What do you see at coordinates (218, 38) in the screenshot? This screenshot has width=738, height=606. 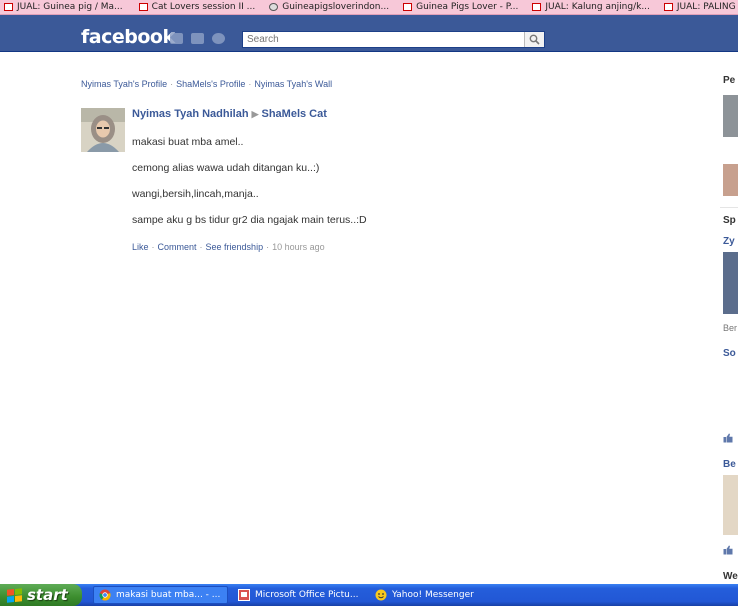 I see `notifications-icon` at bounding box center [218, 38].